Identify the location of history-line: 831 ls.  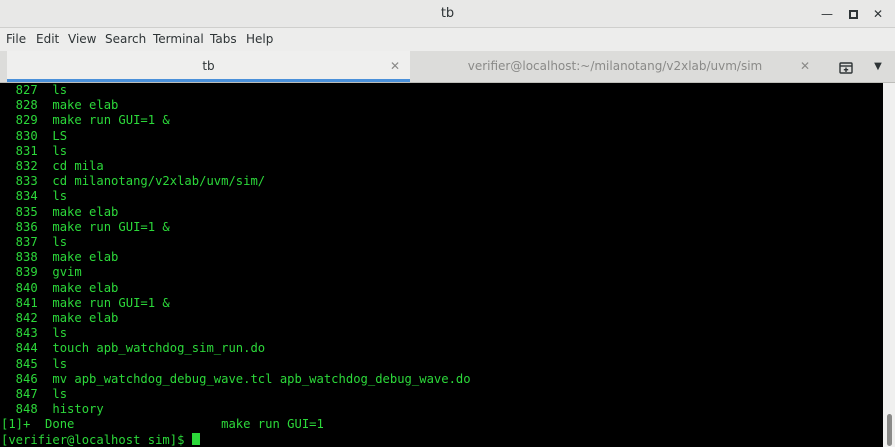
(34, 150).